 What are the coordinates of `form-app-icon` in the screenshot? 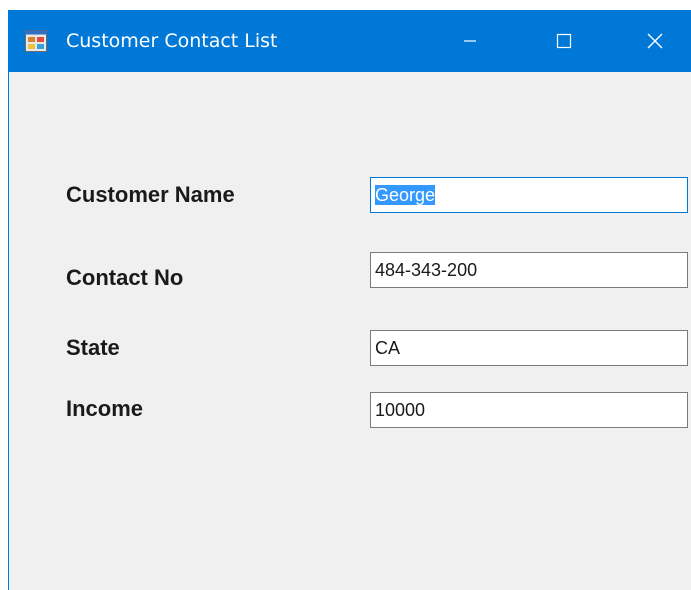 It's located at (36, 41).